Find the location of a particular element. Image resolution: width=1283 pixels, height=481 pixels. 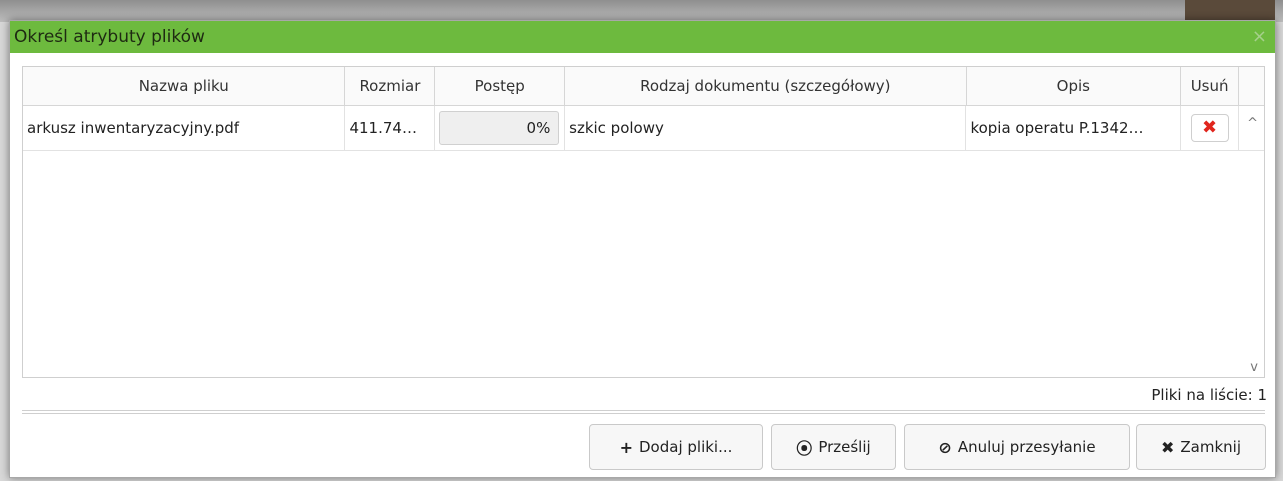

plus-icon: + is located at coordinates (626, 447).